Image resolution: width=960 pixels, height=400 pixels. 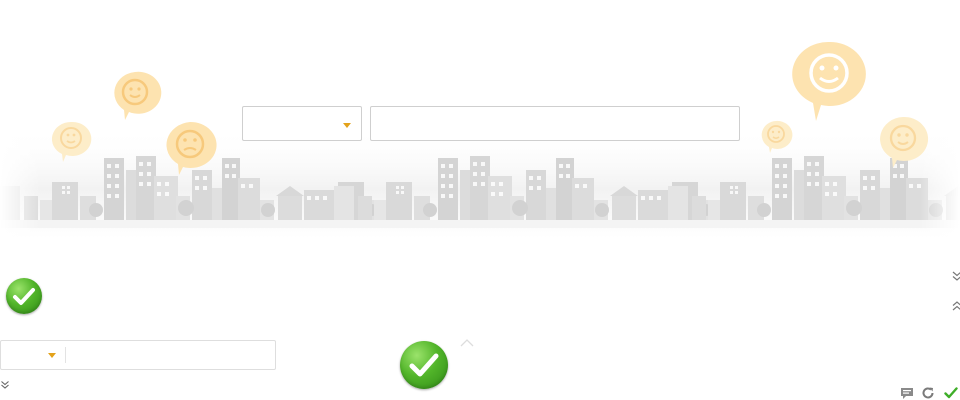 I want to click on caret-up-icon, so click(x=467, y=343).